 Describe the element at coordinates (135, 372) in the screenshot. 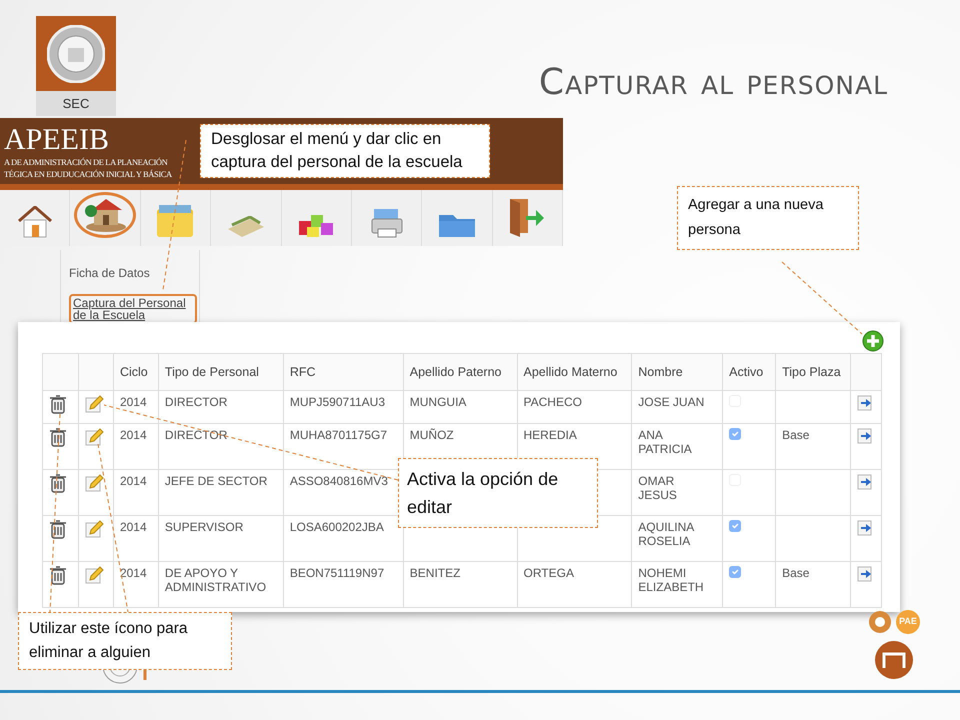

I see `column-header: Ciclo` at that location.